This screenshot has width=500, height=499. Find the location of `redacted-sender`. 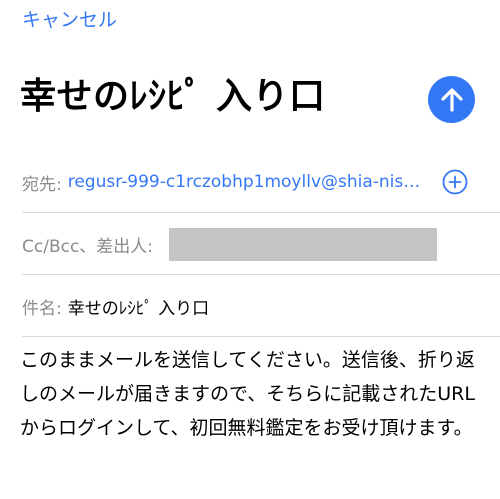

redacted-sender is located at coordinates (303, 244).